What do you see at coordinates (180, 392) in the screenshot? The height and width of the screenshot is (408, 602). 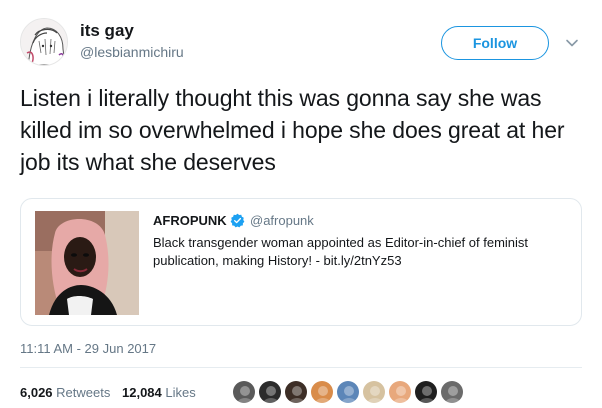 I see `likes-label: Likes` at bounding box center [180, 392].